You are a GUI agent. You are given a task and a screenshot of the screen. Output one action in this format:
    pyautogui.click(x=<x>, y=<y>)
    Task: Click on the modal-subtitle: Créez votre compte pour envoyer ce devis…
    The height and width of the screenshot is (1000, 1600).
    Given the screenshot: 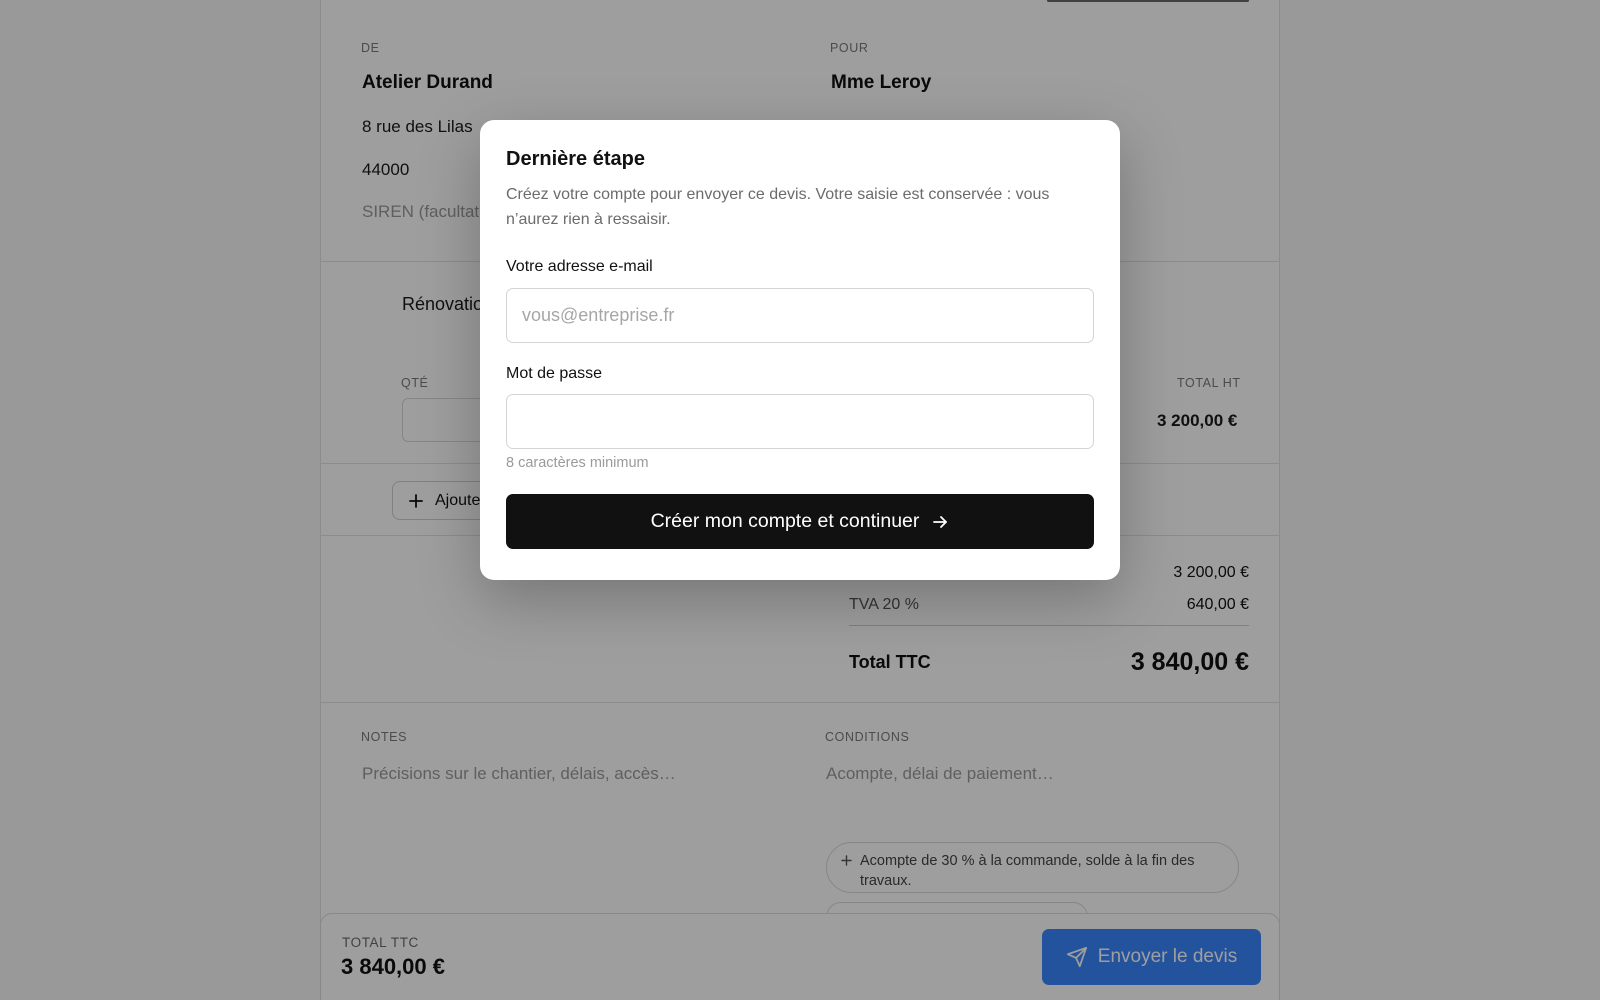 What is the action you would take?
    pyautogui.click(x=778, y=207)
    